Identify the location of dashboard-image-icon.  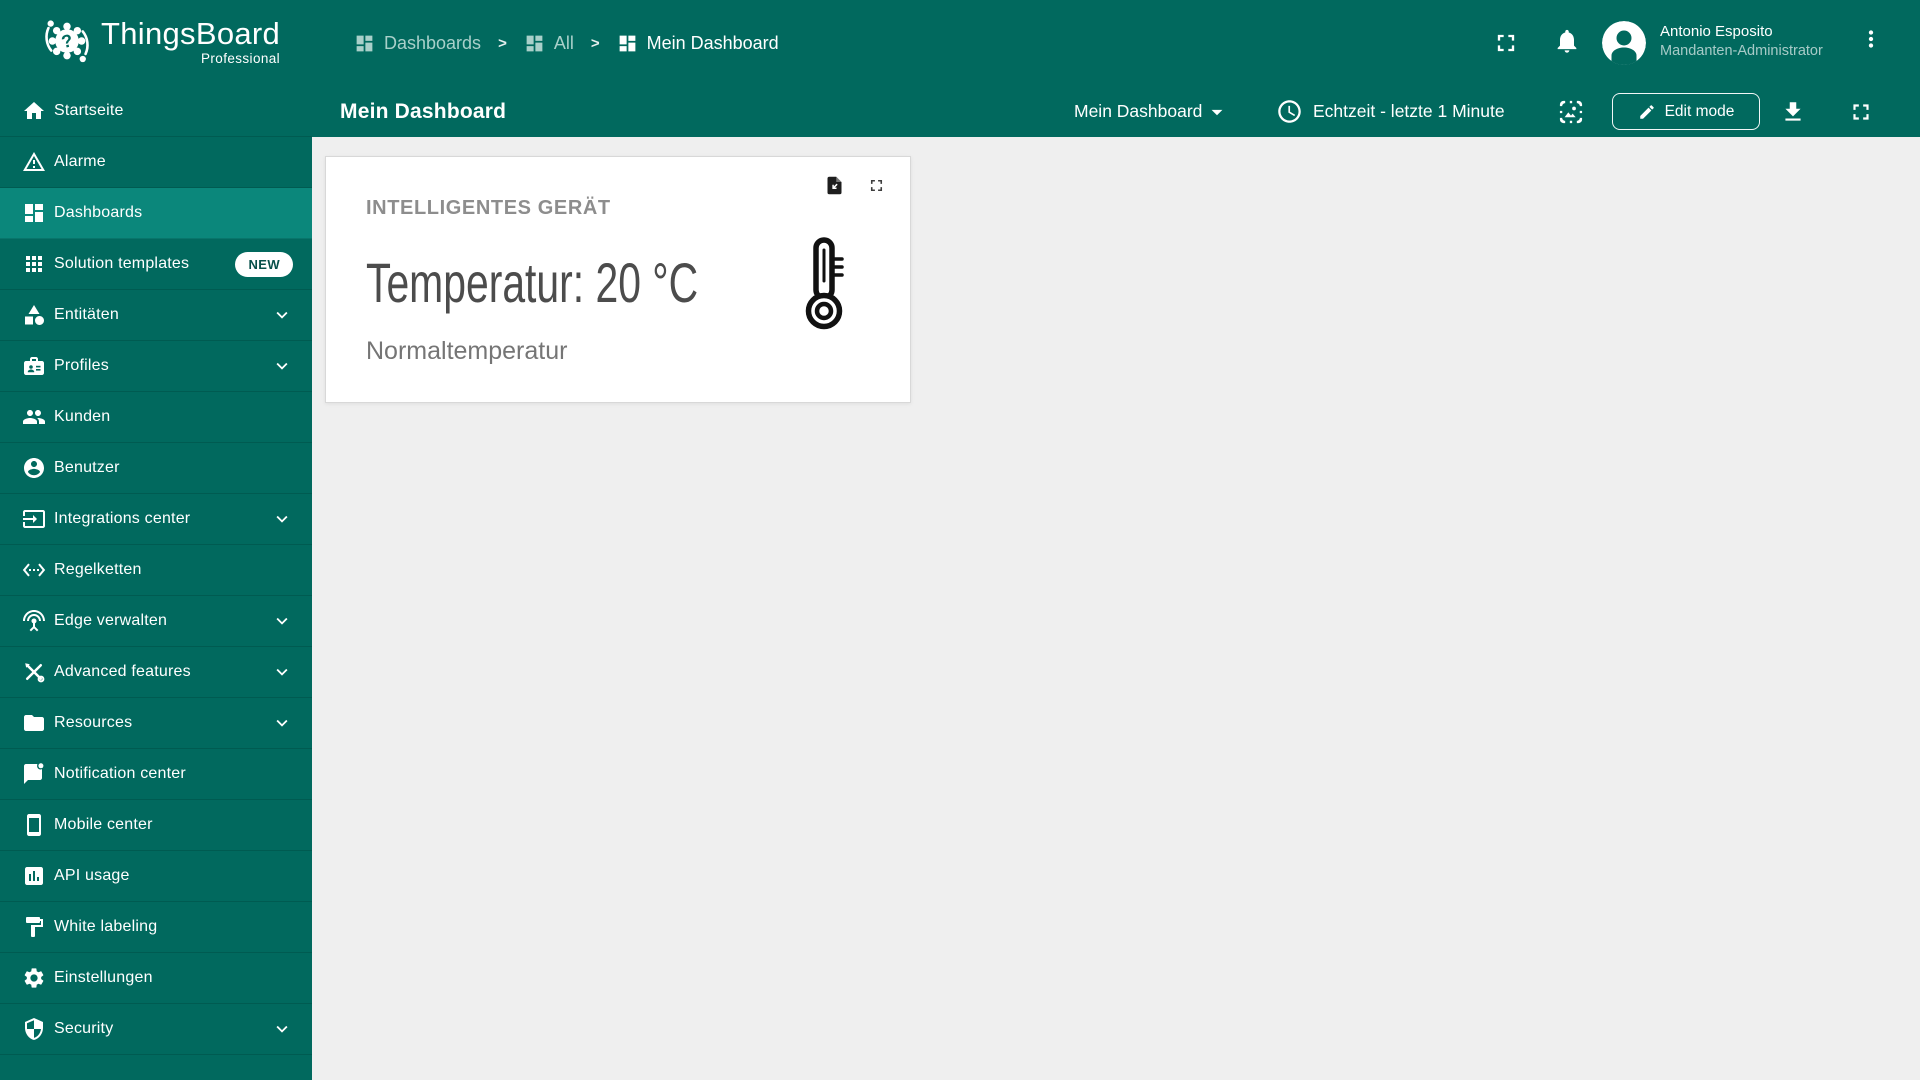
(1571, 112).